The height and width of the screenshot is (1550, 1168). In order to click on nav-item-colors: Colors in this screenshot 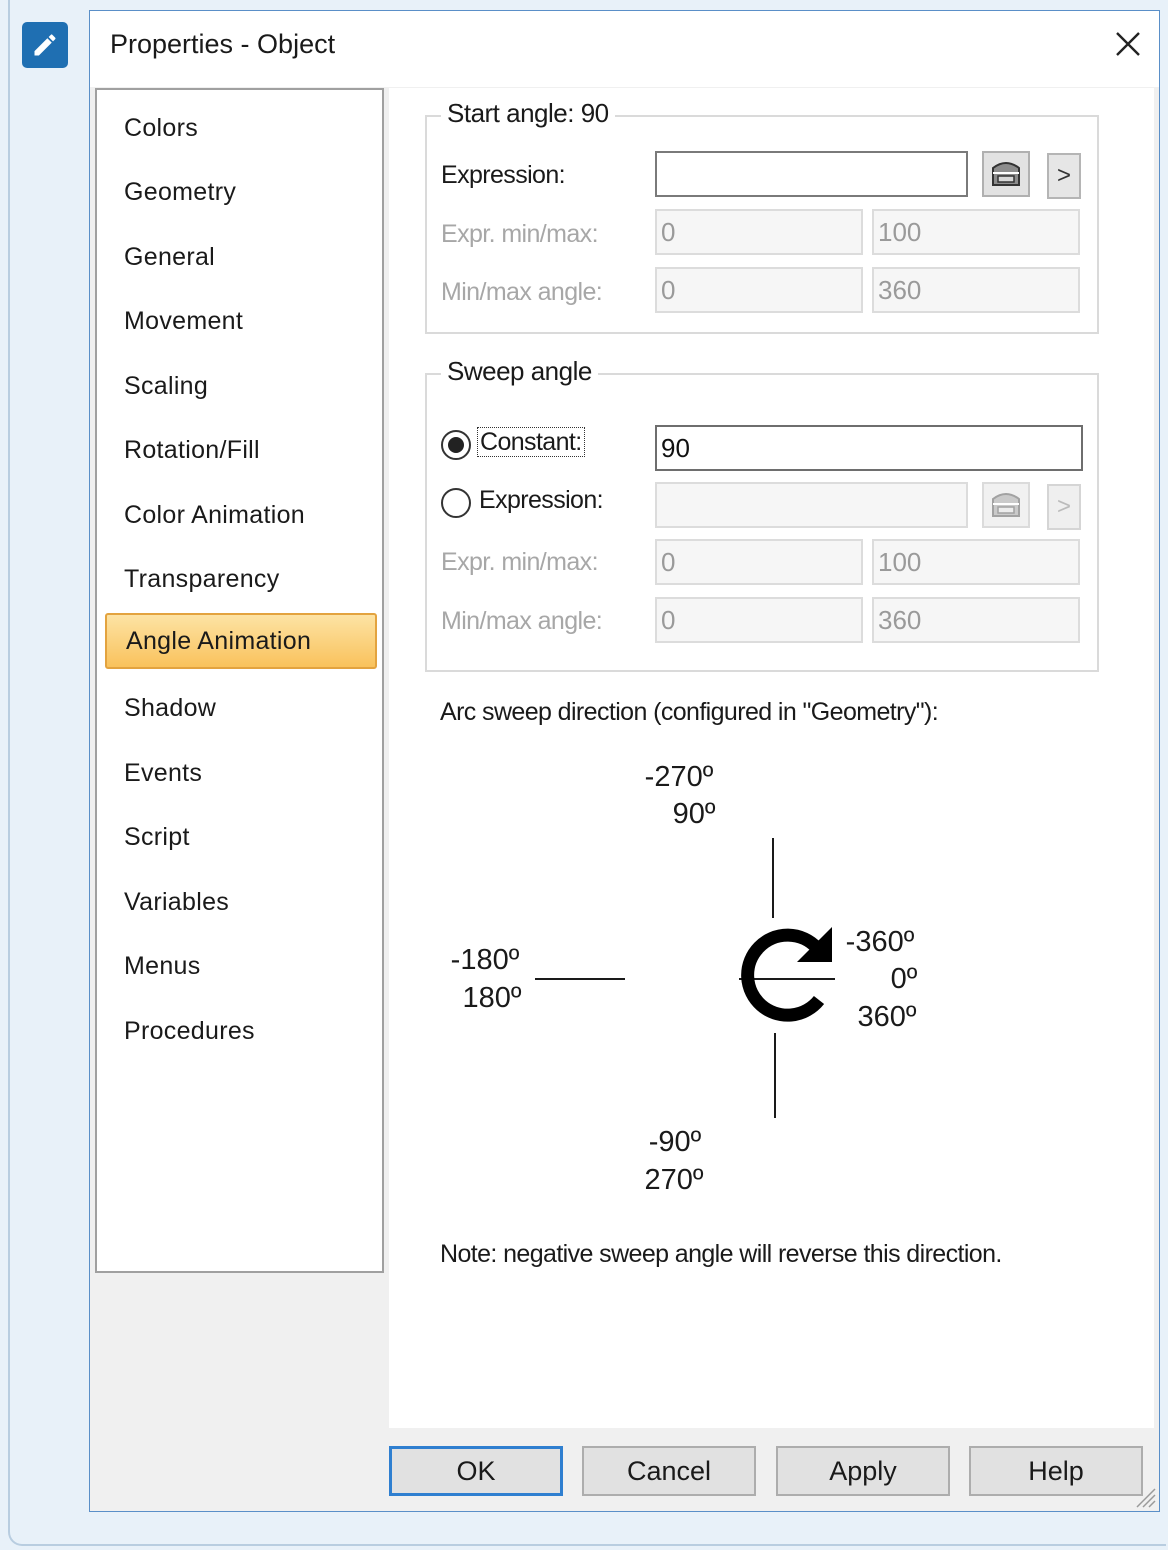, I will do `click(241, 128)`.